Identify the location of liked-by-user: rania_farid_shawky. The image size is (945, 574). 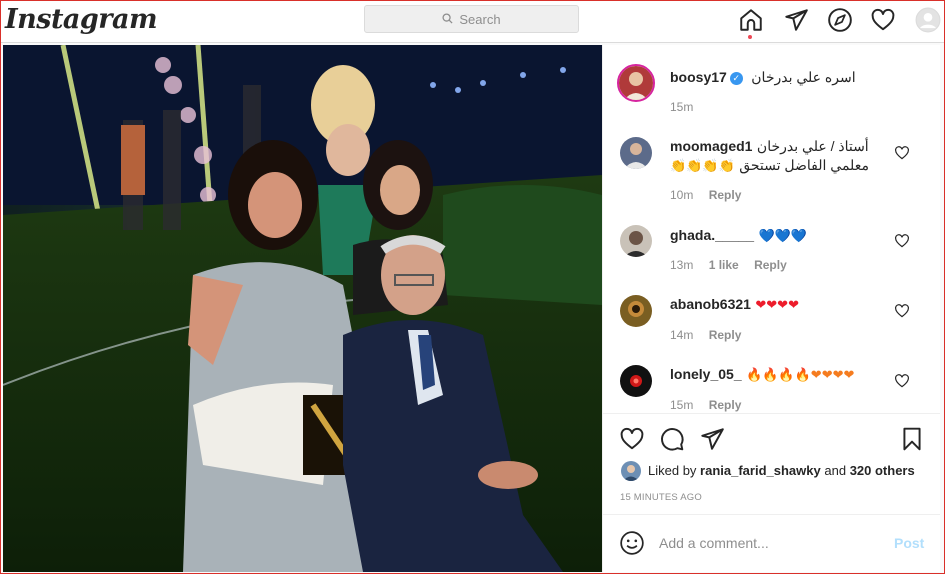
(760, 470).